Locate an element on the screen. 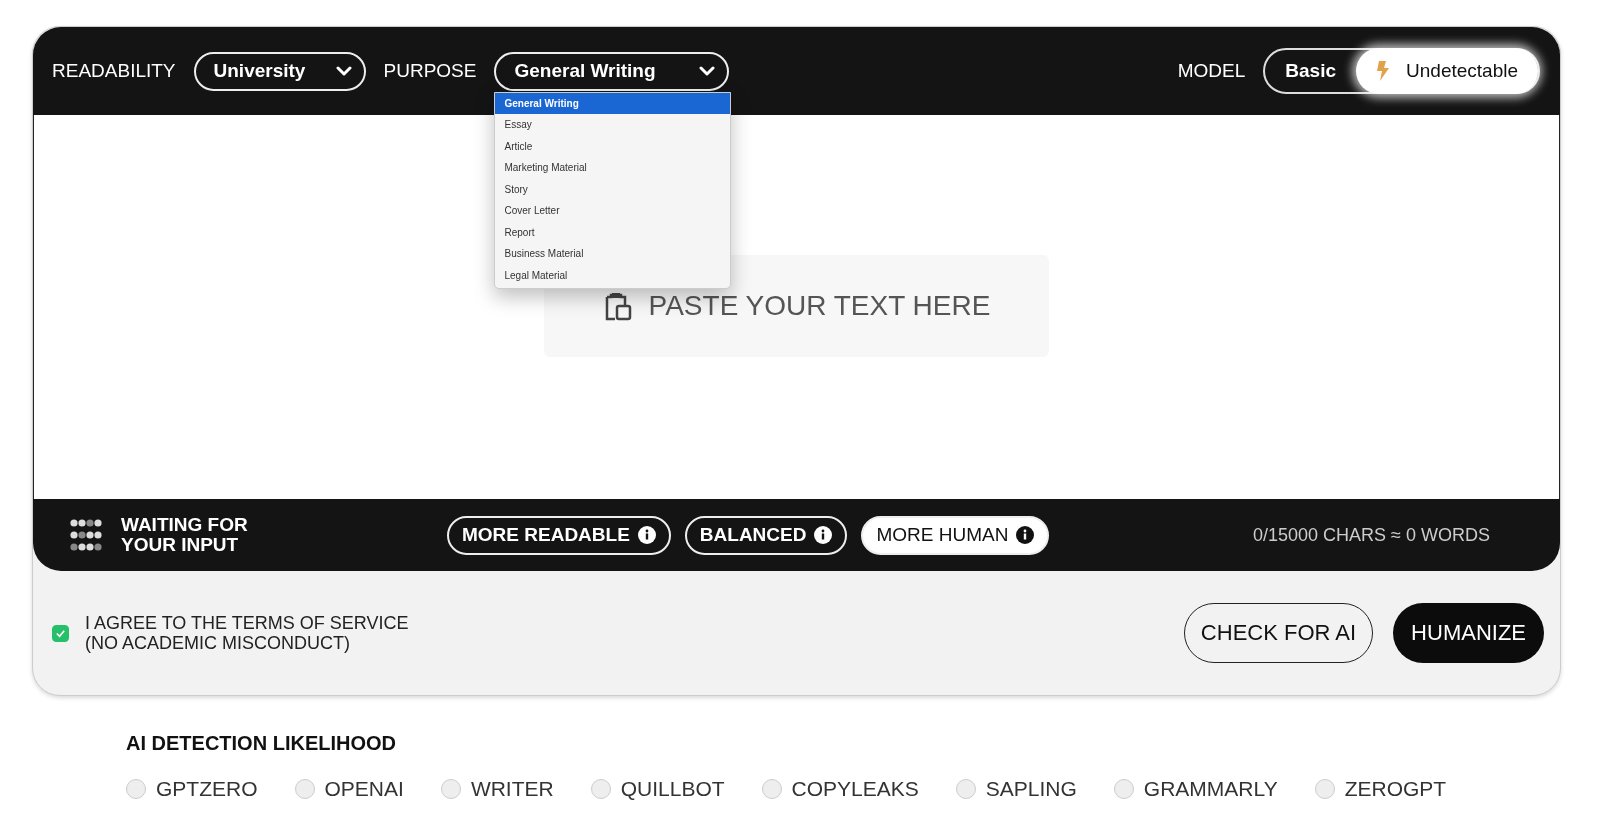  readability-label: READABILITY is located at coordinates (114, 71).